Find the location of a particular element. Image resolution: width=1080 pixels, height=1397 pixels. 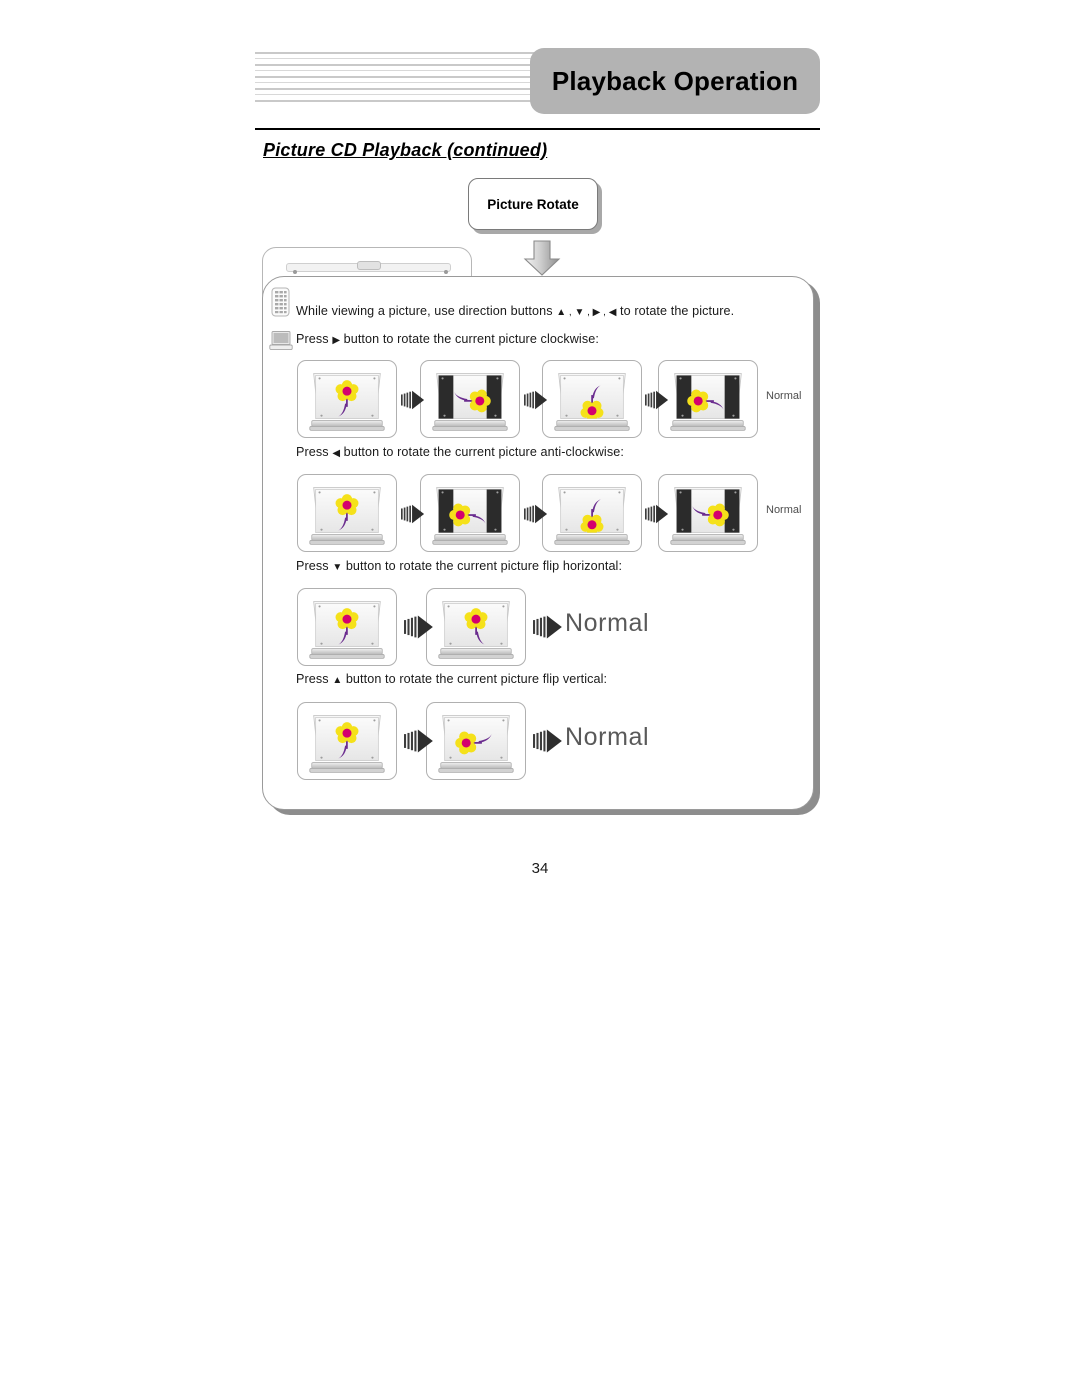

instruction-text: to rotate the picture. is located at coordinates (677, 311).